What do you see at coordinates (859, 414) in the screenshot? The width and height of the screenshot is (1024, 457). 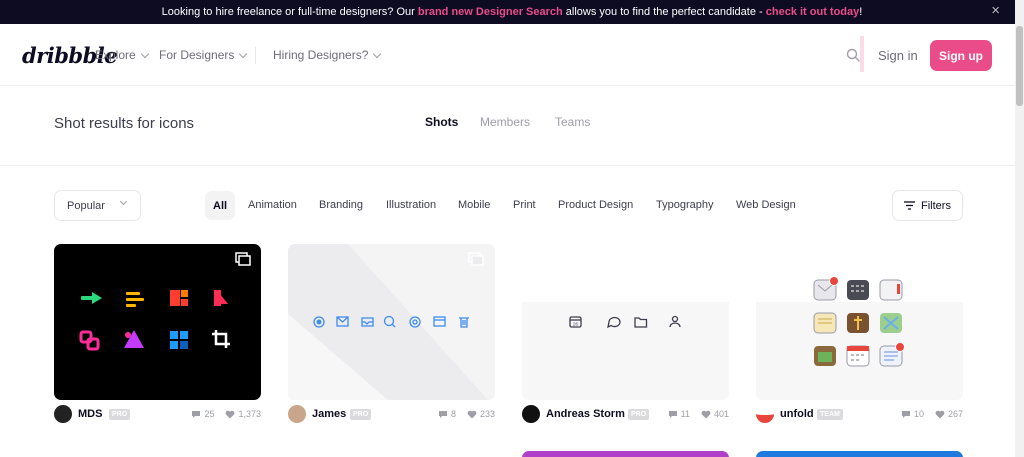 I see `shot-meta-unfold: unfold TEAM 10 267` at bounding box center [859, 414].